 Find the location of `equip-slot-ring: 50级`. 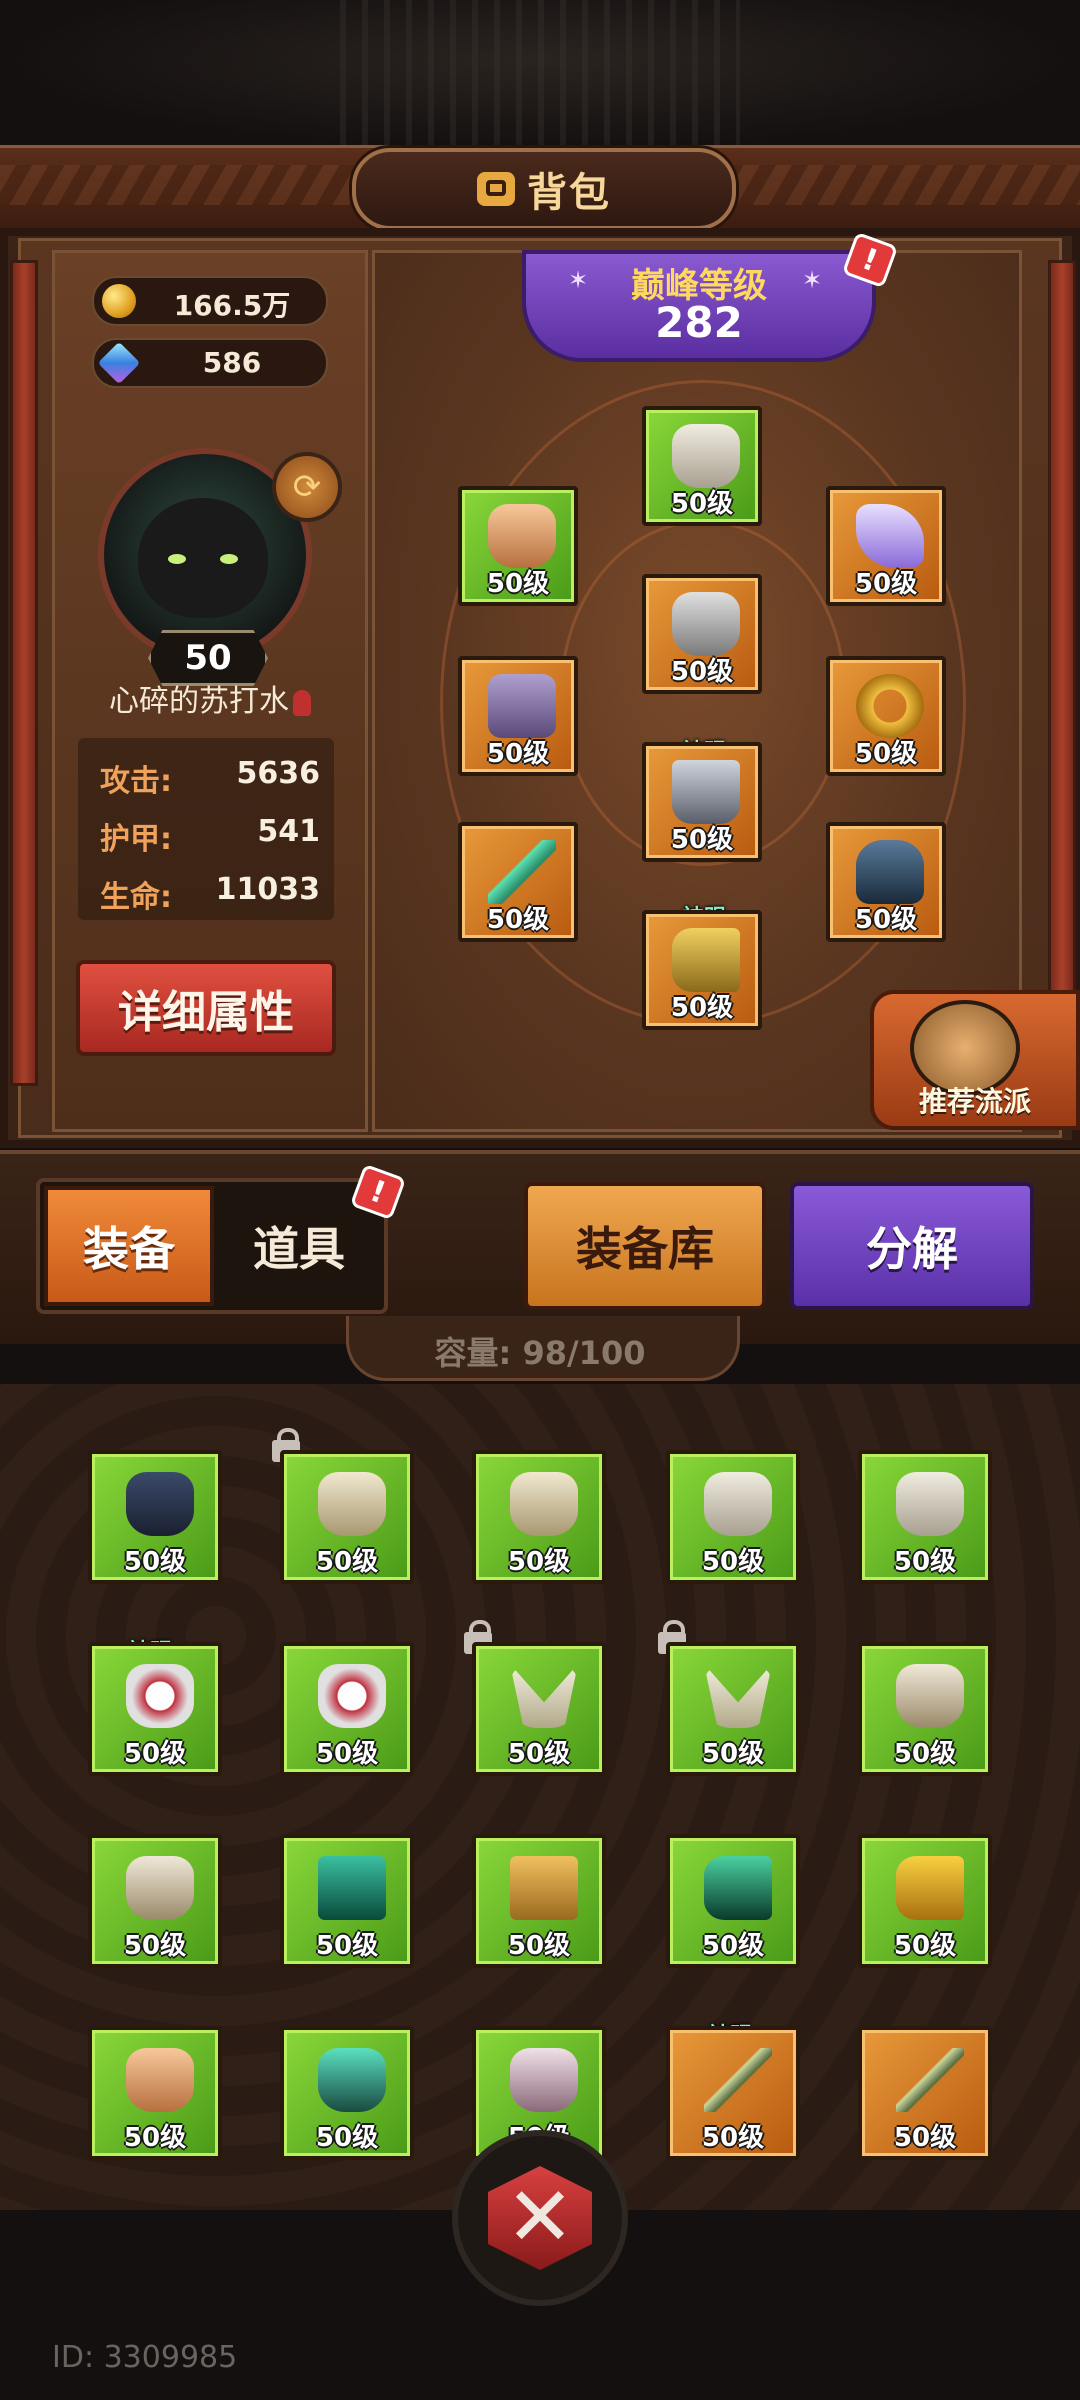

equip-slot-ring: 50级 is located at coordinates (886, 716).